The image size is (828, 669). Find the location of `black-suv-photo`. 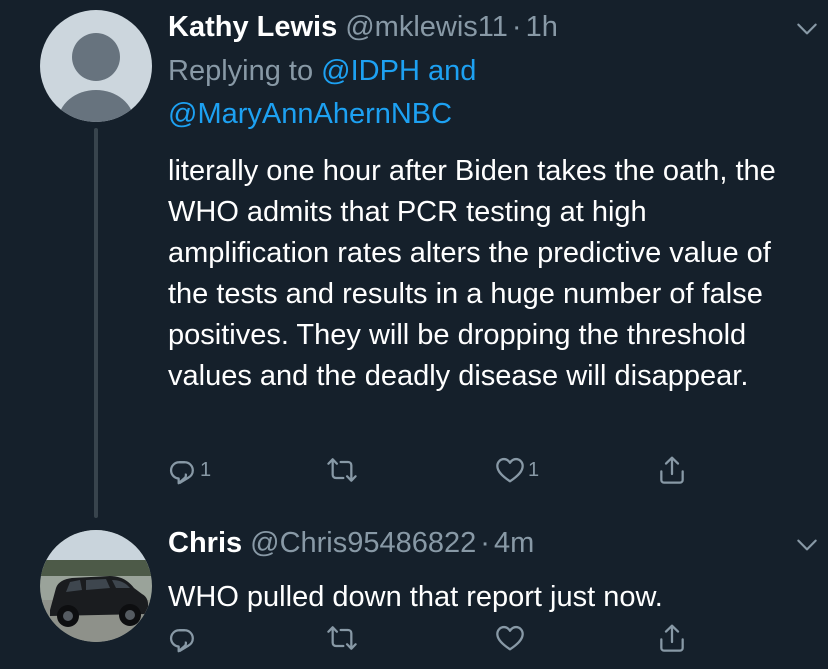

black-suv-photo is located at coordinates (96, 586).